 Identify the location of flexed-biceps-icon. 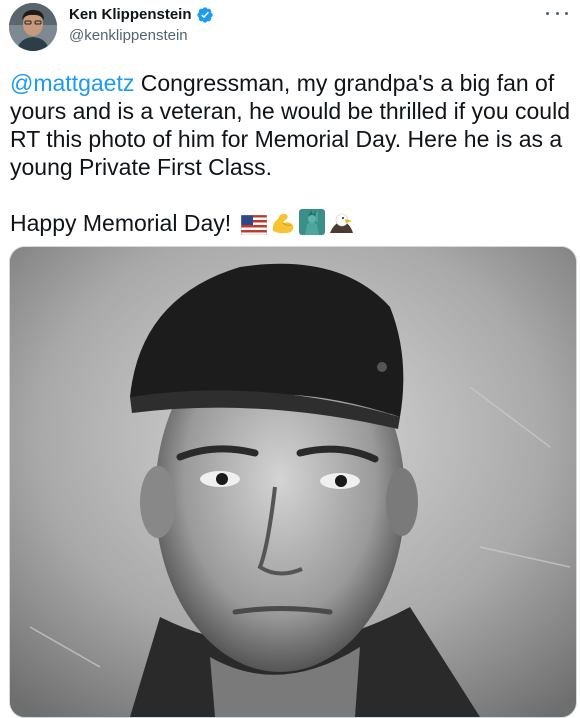
(283, 226).